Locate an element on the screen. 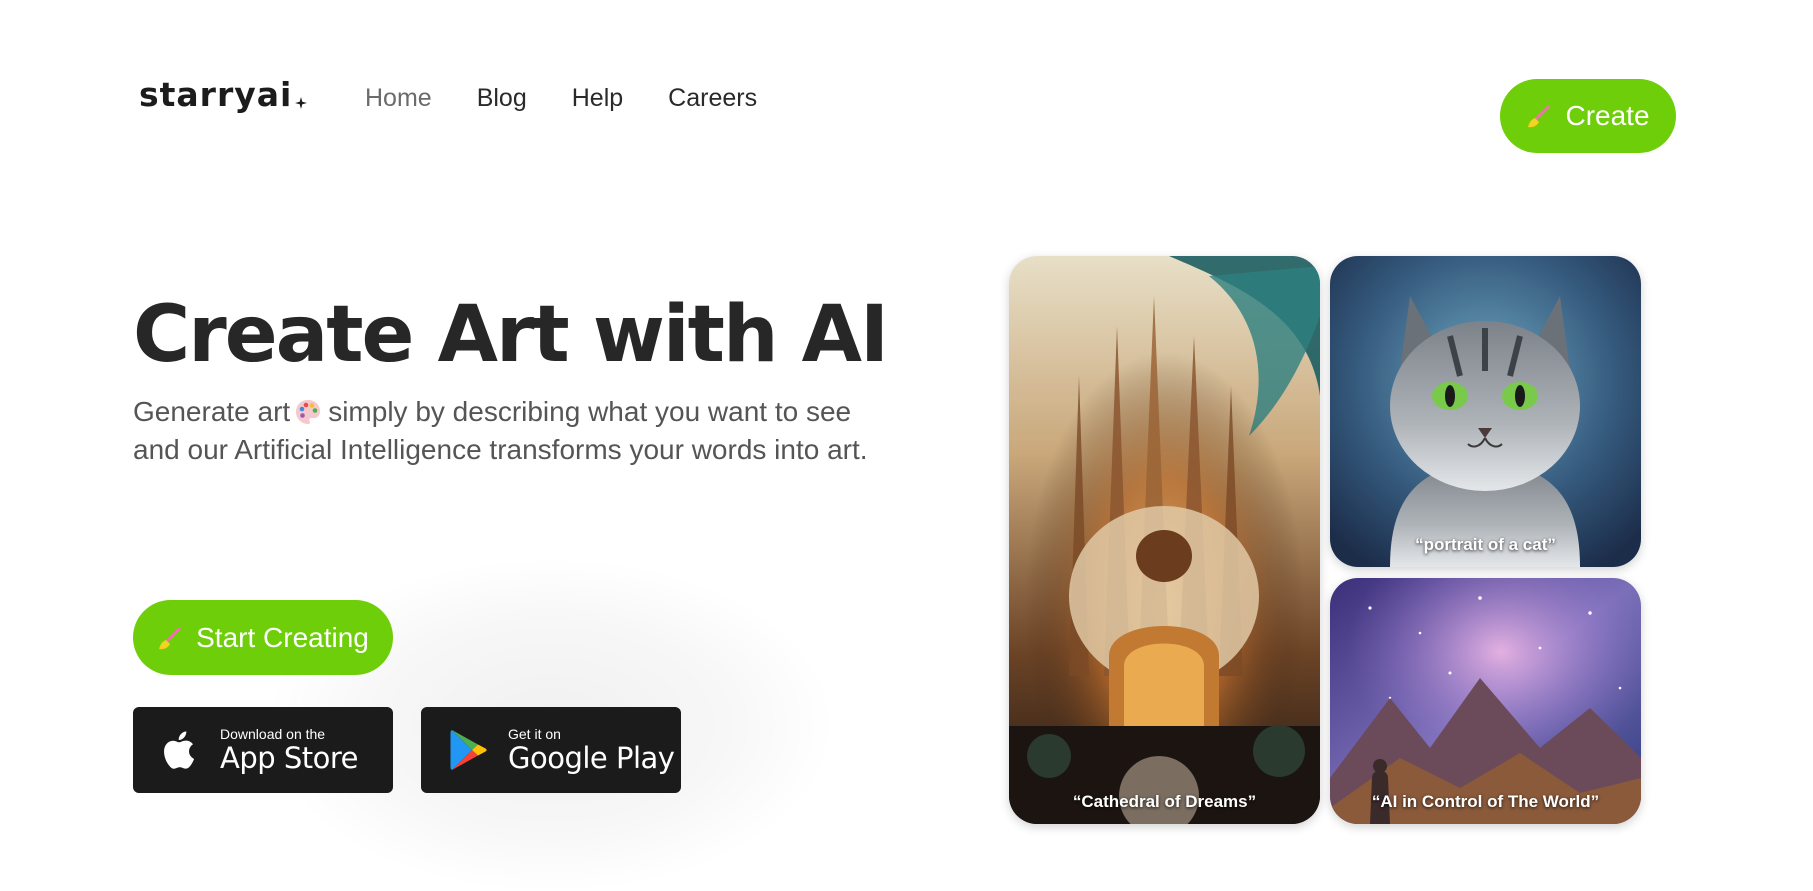 The height and width of the screenshot is (891, 1813). create-button: Create is located at coordinates (1588, 116).